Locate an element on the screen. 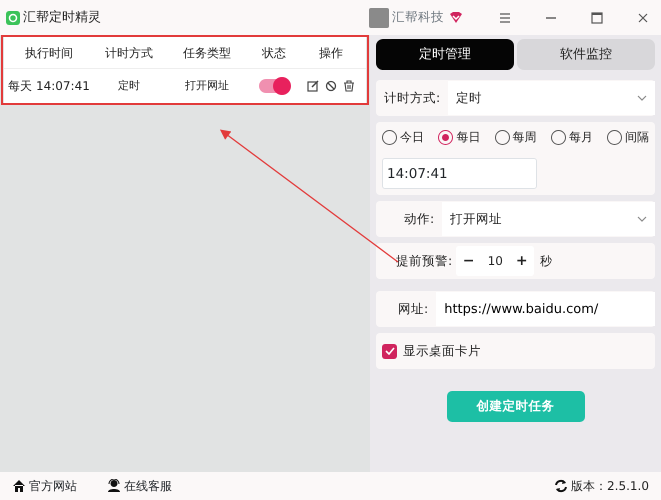 The image size is (661, 500). radio-option: 每日 is located at coordinates (459, 137).